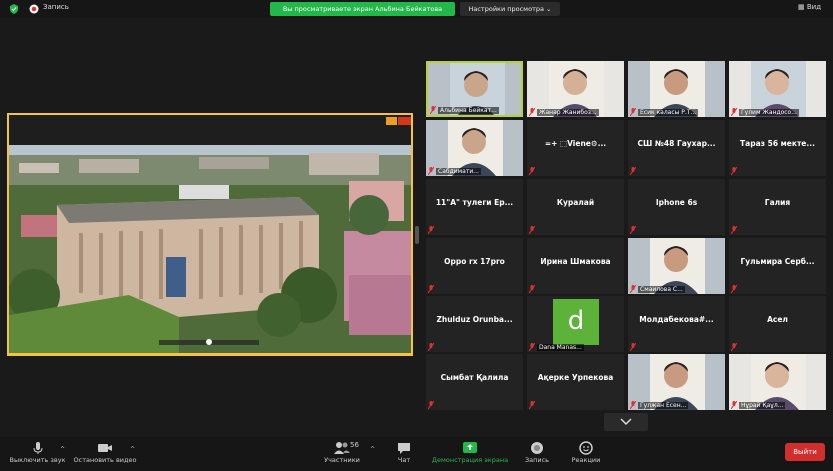 This screenshot has height=471, width=833. Describe the element at coordinates (549, 9) in the screenshot. I see `chevron-down-icon: ⌄` at that location.